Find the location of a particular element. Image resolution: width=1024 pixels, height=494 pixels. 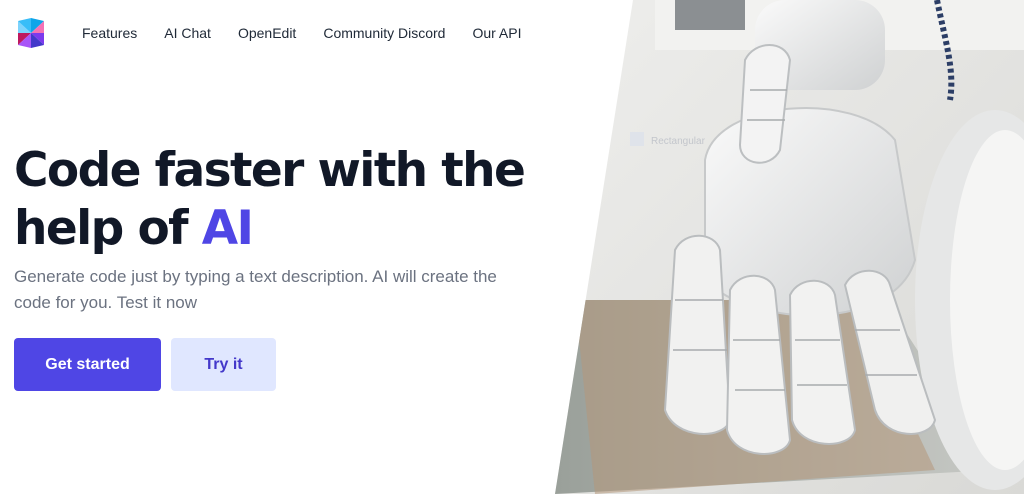

get-started-button: Get started is located at coordinates (87, 364).